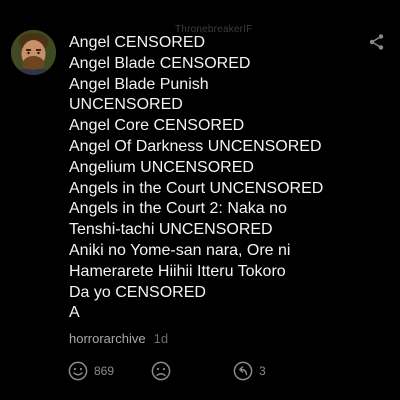  Describe the element at coordinates (177, 271) in the screenshot. I see `comment-line: Hamerarete Hiihii Itteru Tokoro` at that location.